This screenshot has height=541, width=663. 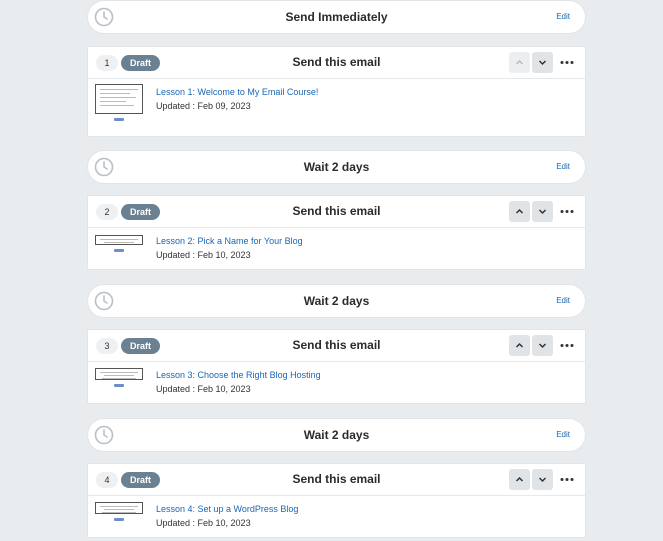 What do you see at coordinates (237, 92) in the screenshot?
I see `email-subject-link: Lesson 1: Welcome to My Email Course!` at bounding box center [237, 92].